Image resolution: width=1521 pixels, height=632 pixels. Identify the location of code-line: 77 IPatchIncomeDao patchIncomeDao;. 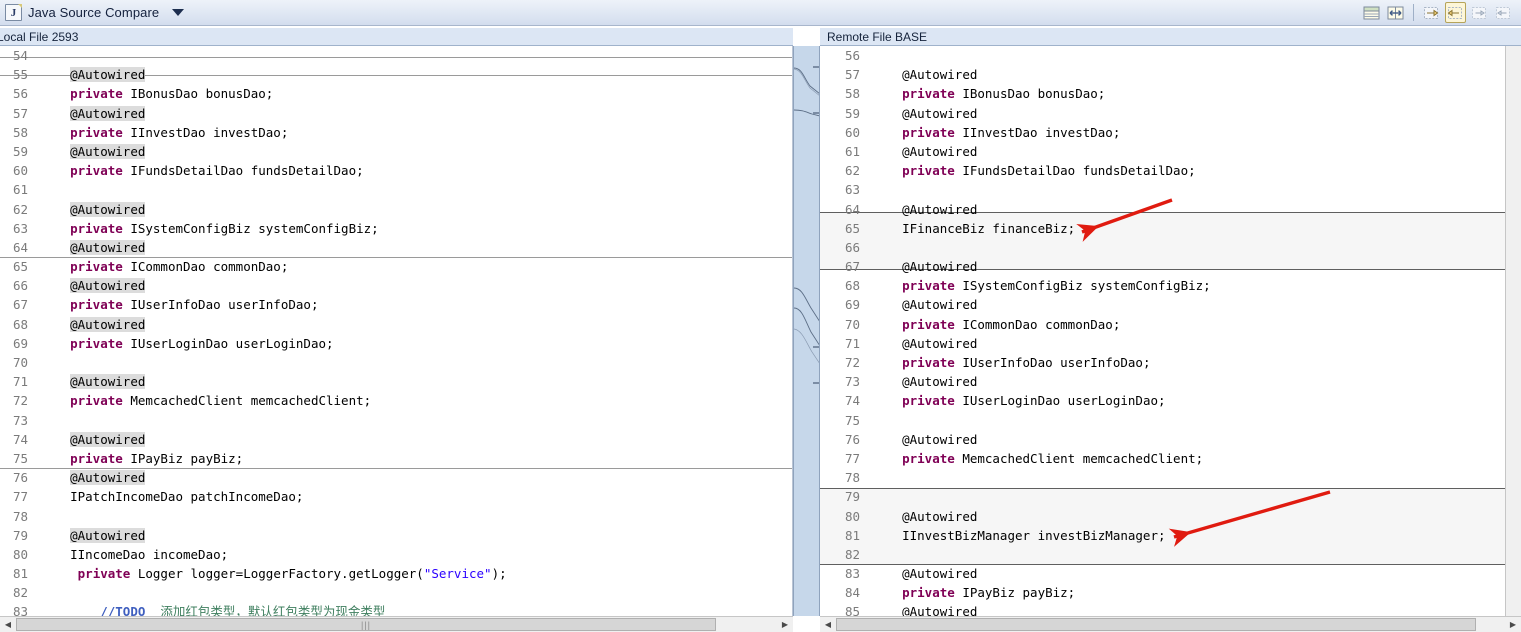
(396, 496).